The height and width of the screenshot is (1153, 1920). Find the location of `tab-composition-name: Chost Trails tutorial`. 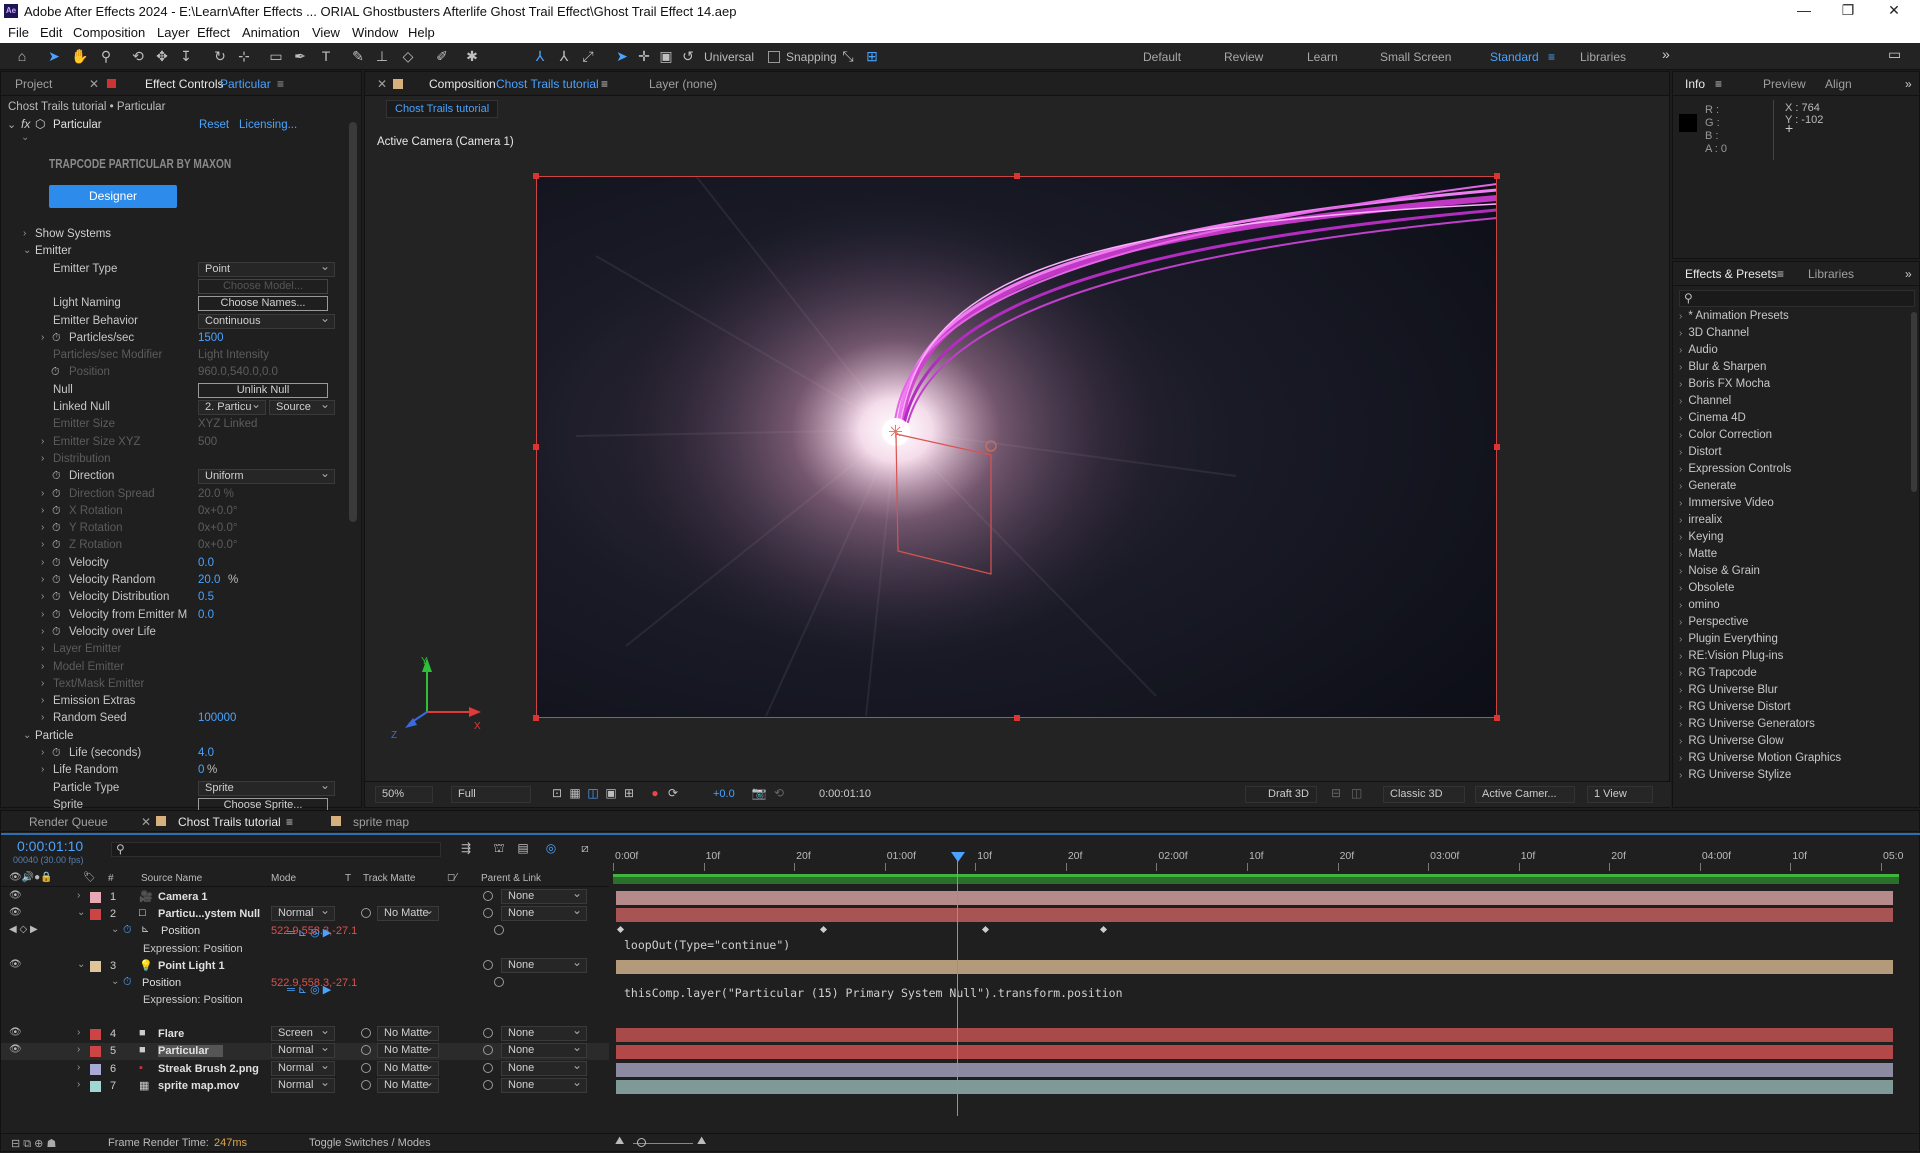

tab-composition-name: Chost Trails tutorial is located at coordinates (547, 84).